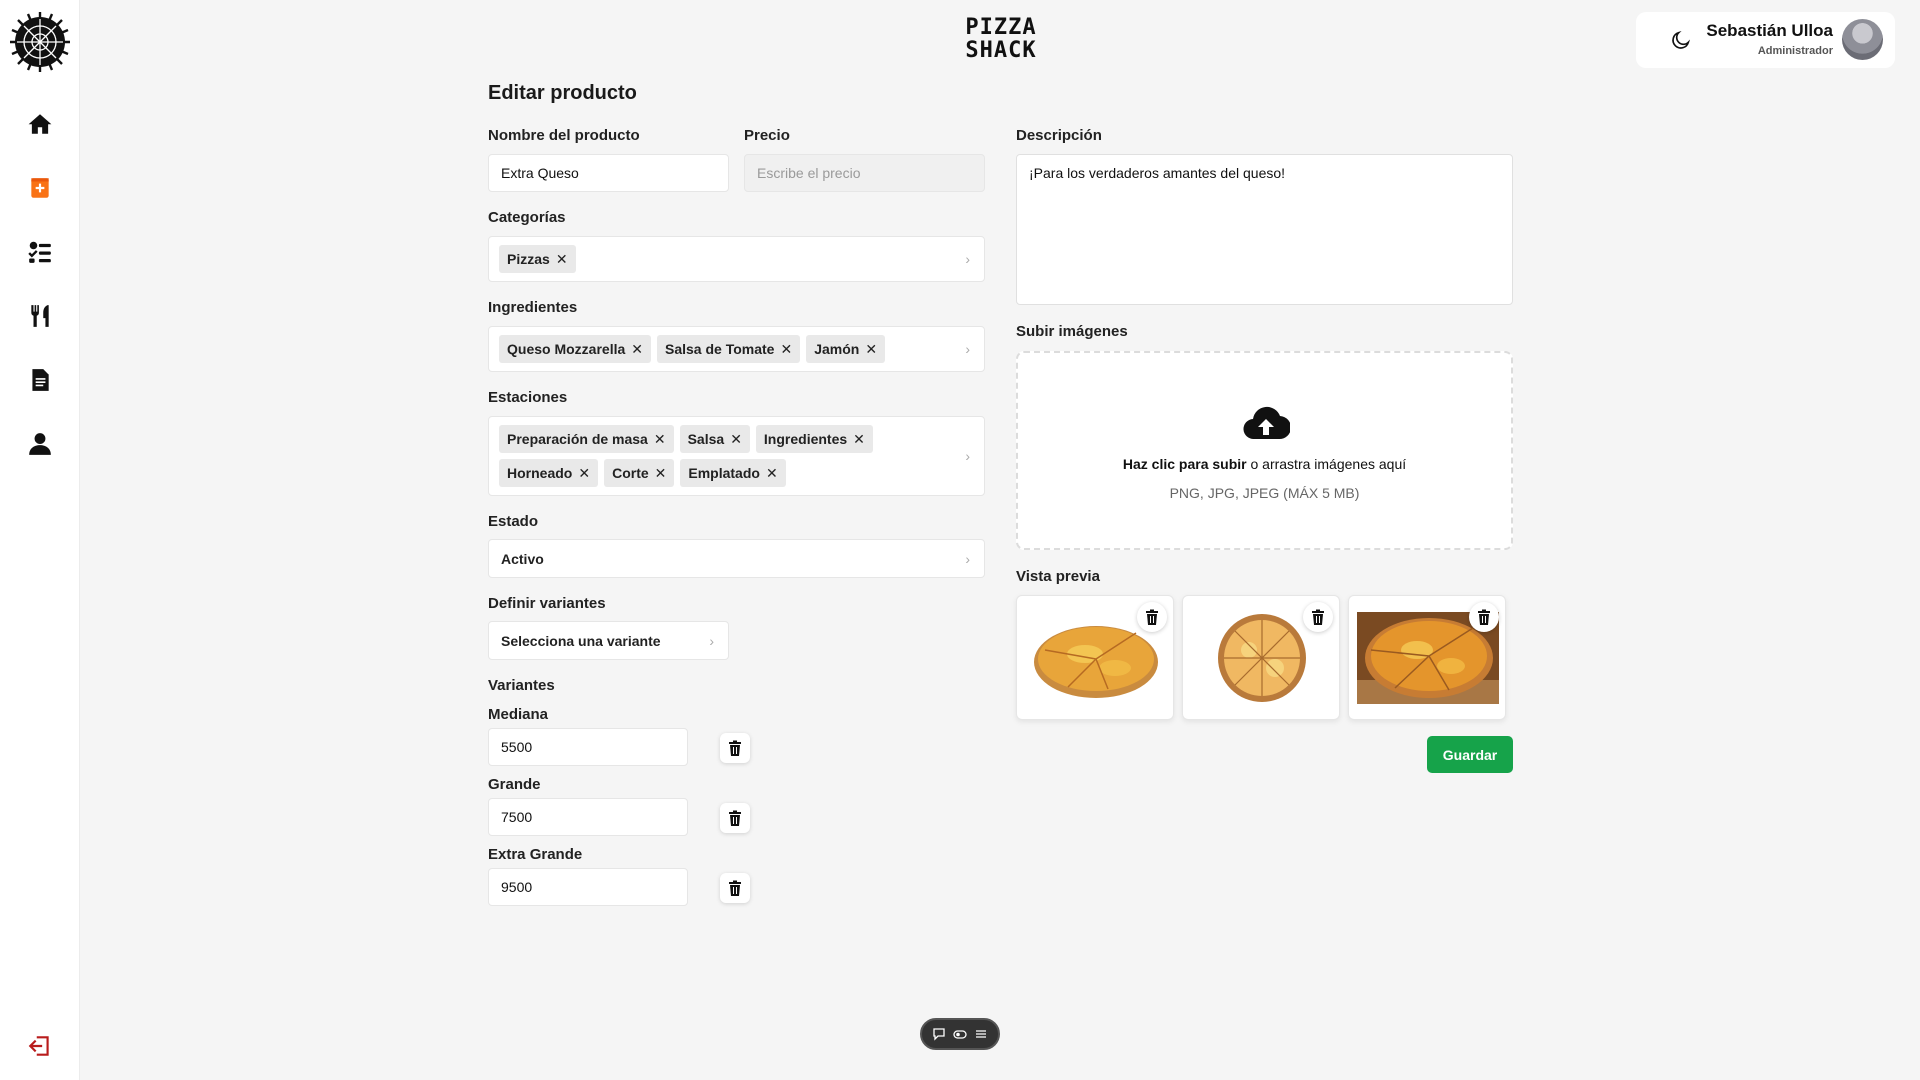  I want to click on upload-label: Subir imágenes, so click(1072, 331).